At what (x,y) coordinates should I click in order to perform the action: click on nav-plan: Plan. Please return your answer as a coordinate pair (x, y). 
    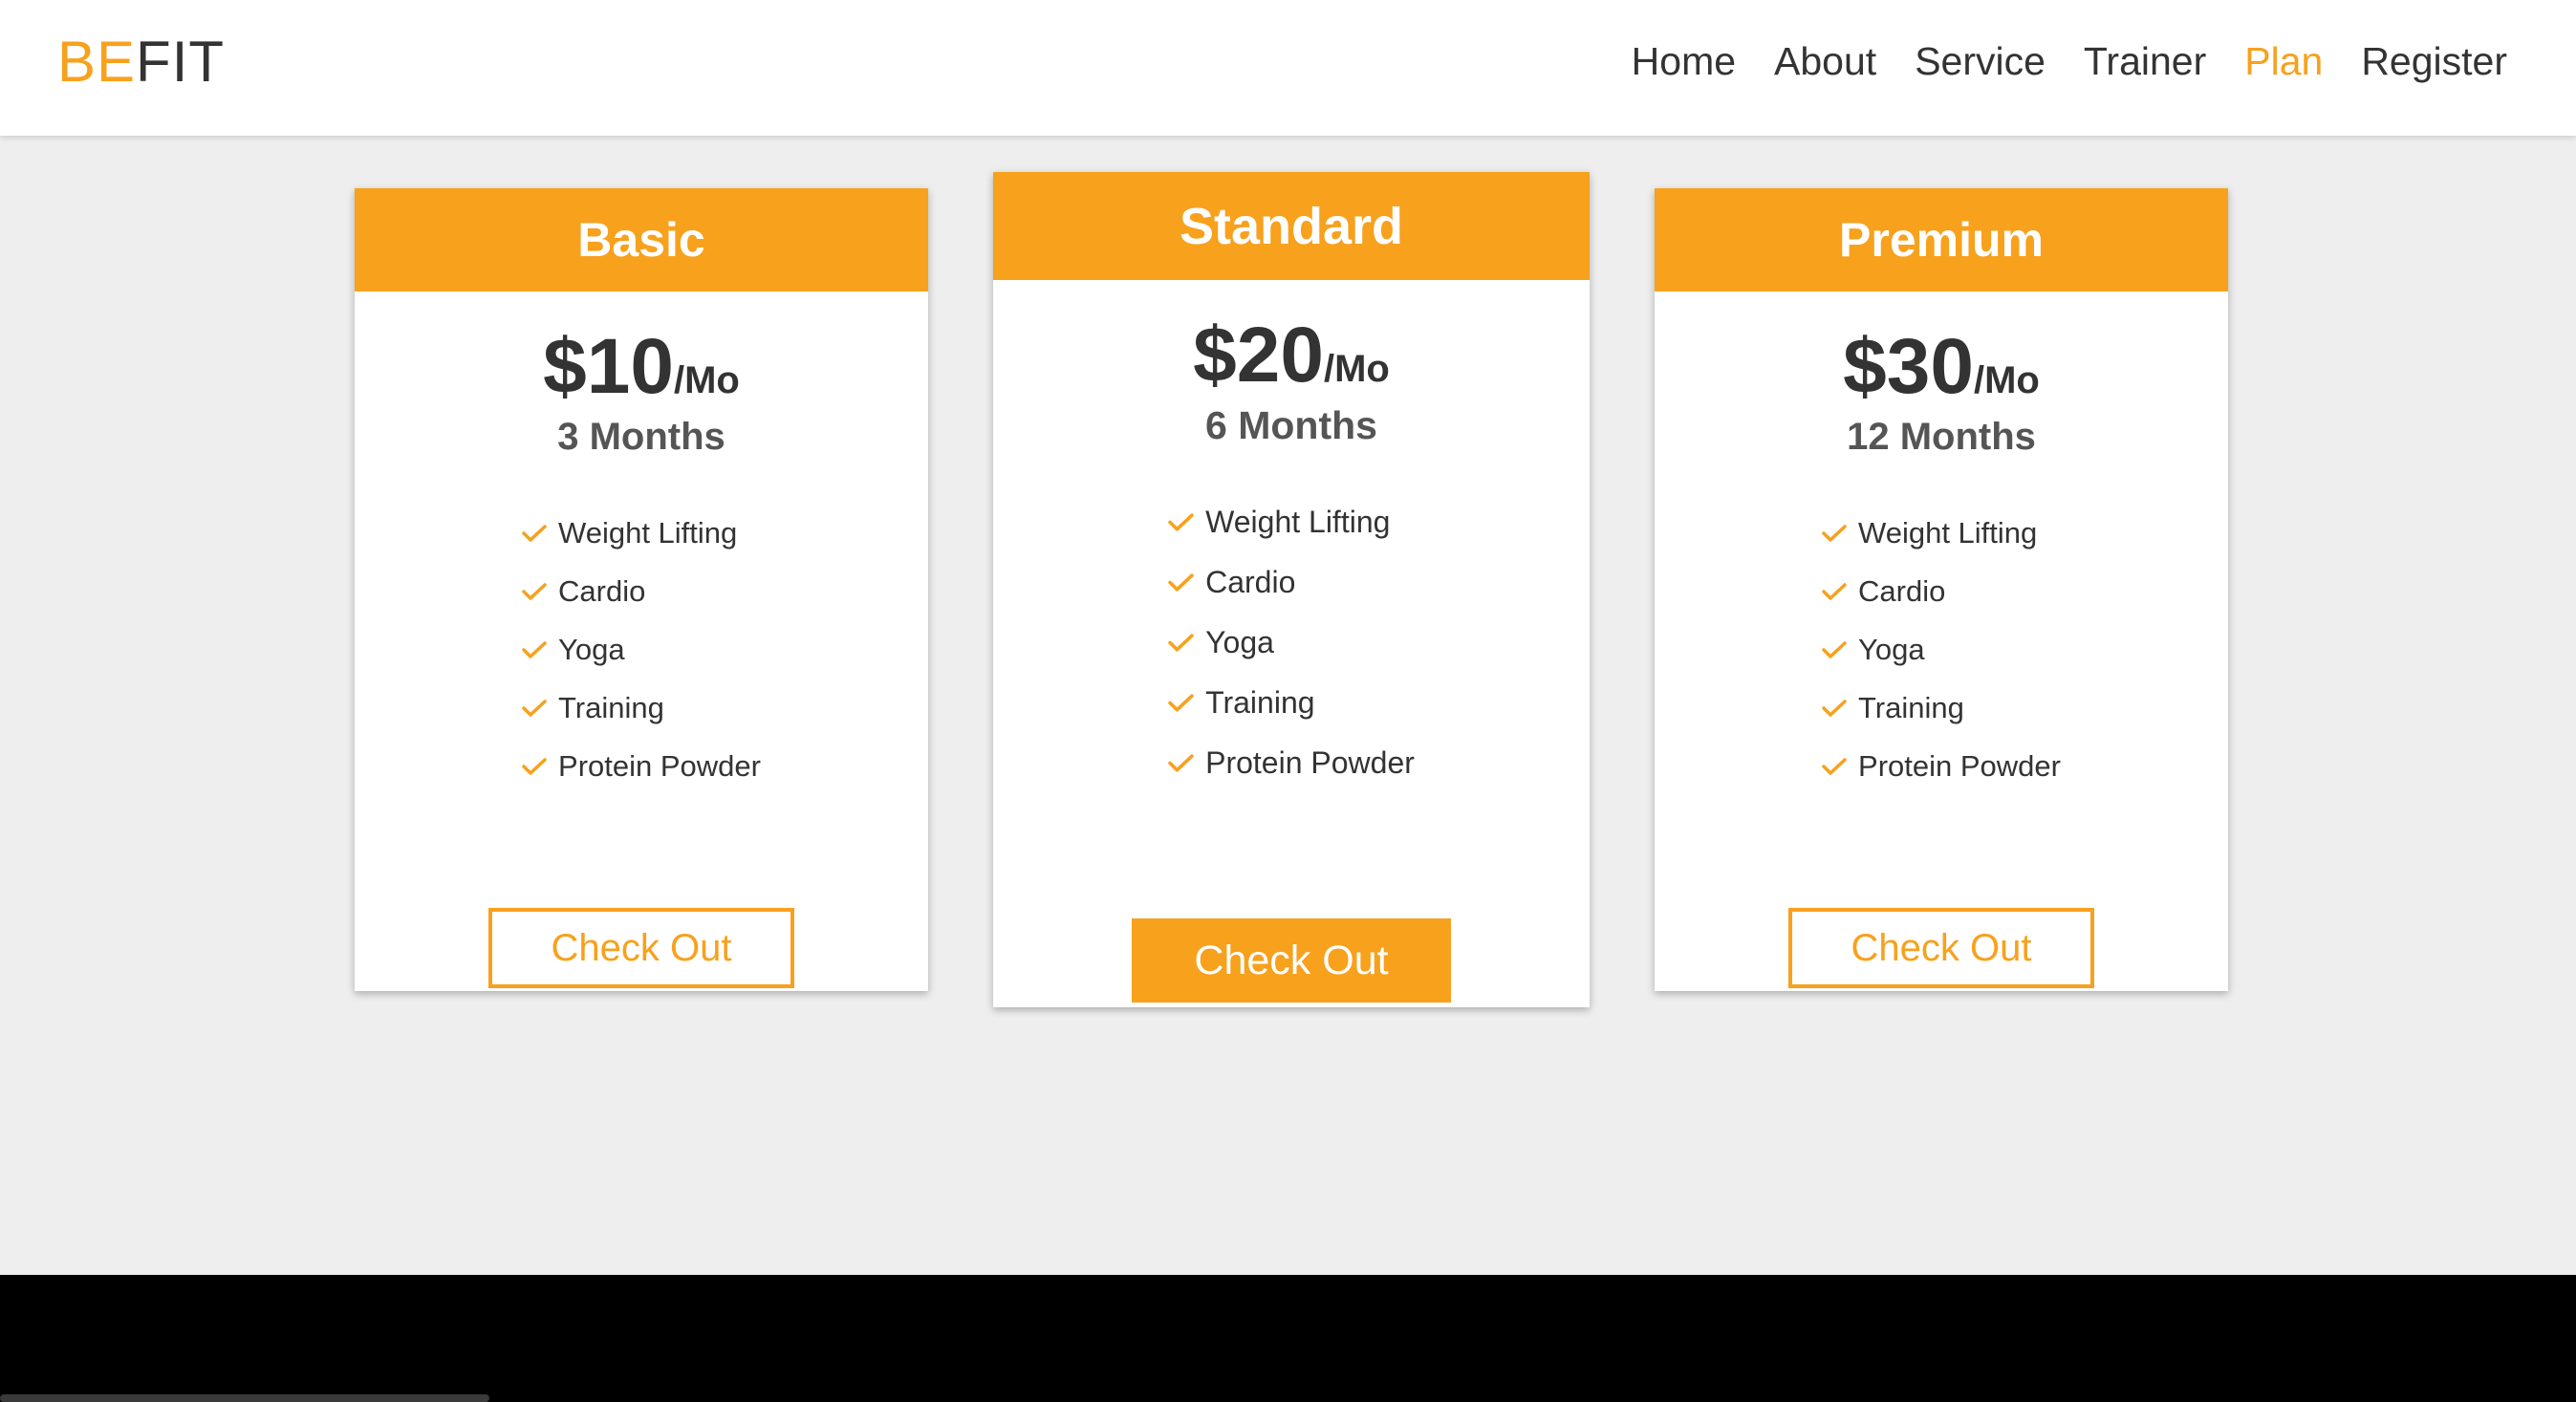
    Looking at the image, I should click on (2283, 61).